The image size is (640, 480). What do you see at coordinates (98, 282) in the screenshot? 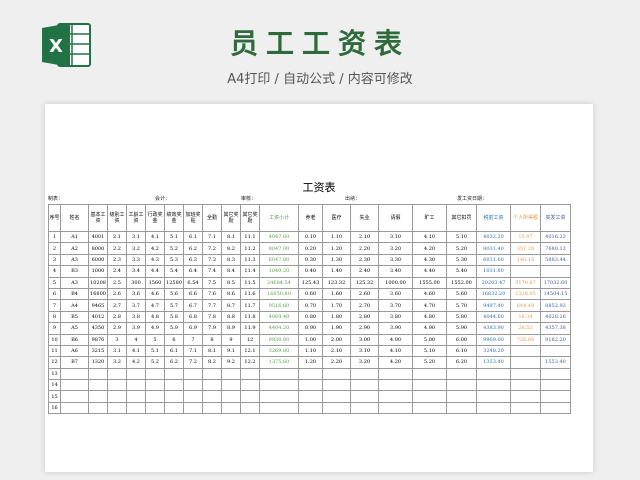
I see `table-cell: 10208` at bounding box center [98, 282].